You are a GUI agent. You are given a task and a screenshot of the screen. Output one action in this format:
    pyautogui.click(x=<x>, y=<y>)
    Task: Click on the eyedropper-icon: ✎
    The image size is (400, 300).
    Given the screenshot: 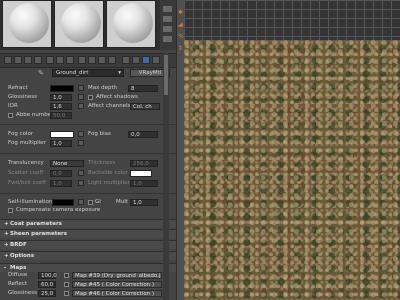 What is the action you would take?
    pyautogui.click(x=42, y=73)
    